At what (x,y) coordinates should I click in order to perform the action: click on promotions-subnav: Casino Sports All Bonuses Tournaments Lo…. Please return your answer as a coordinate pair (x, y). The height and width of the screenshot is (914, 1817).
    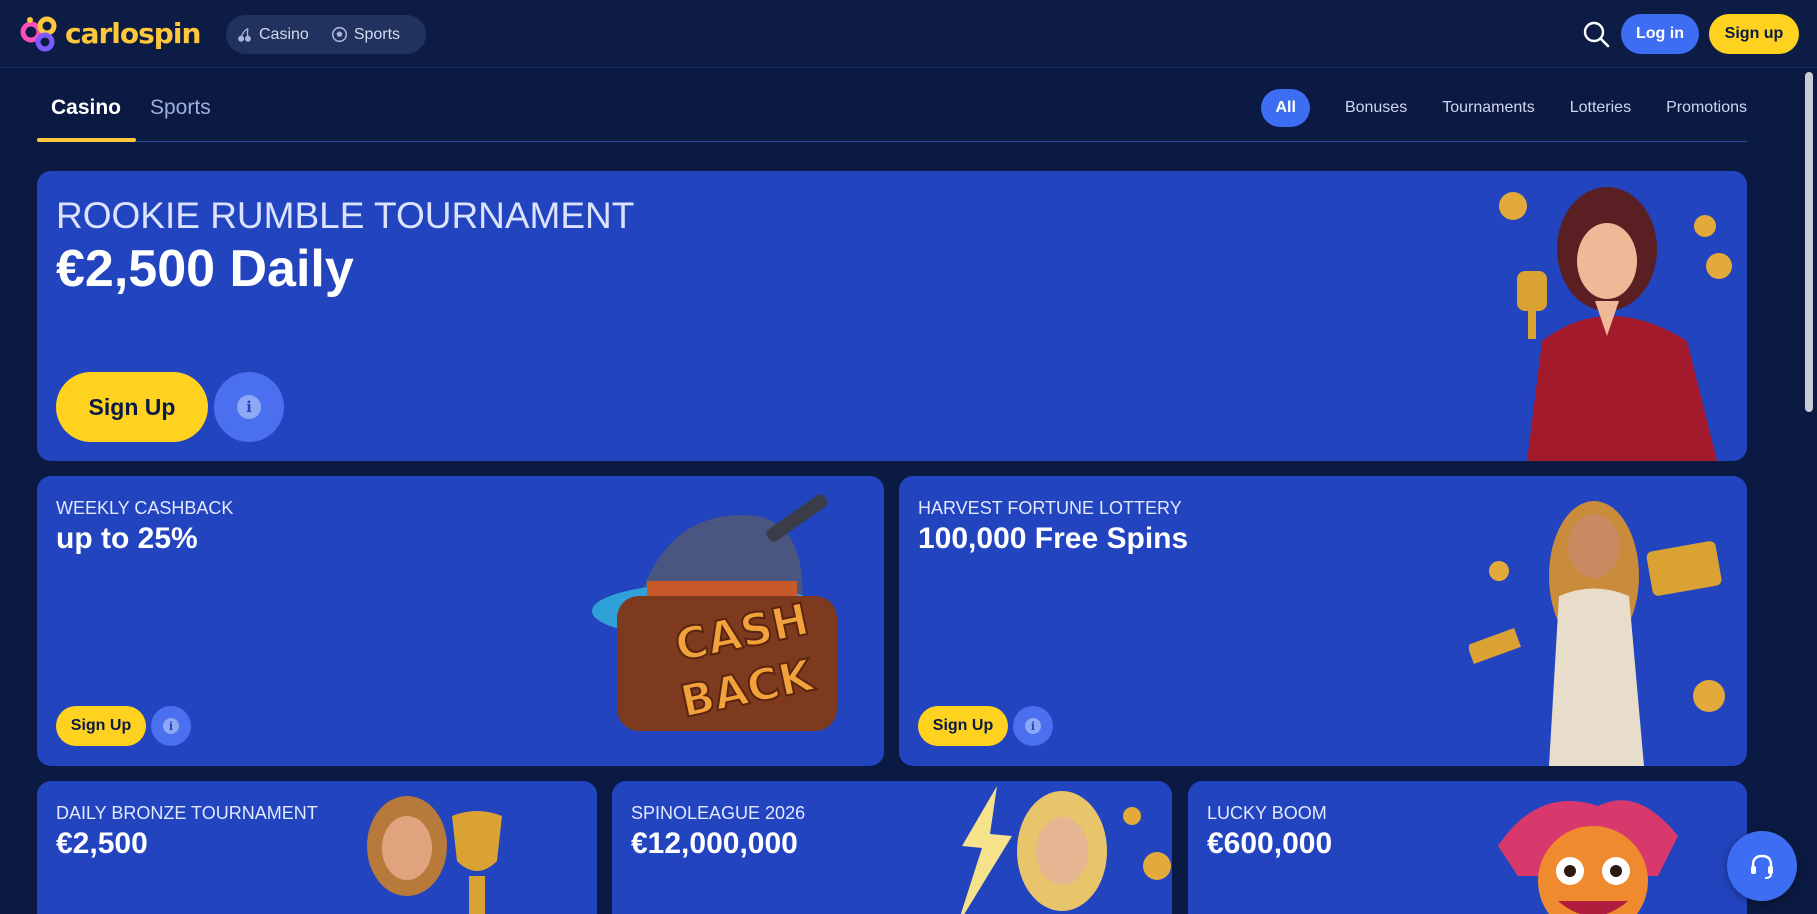
    Looking at the image, I should click on (892, 107).